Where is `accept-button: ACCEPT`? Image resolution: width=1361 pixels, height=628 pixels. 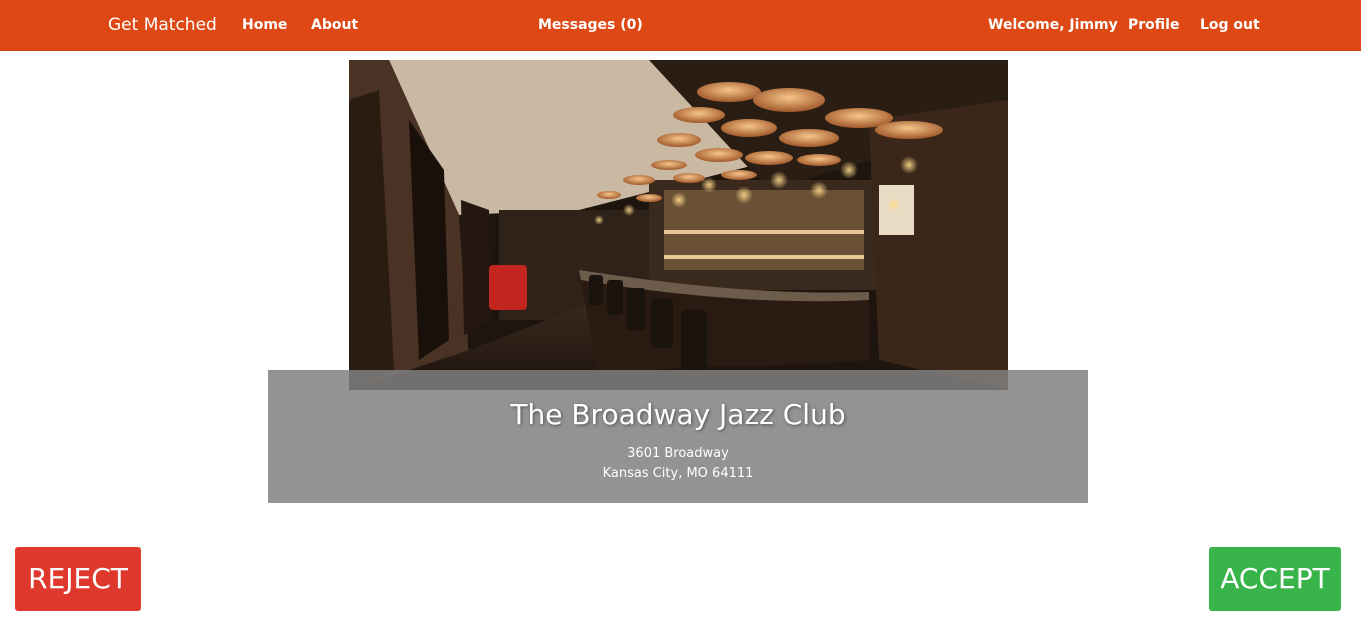
accept-button: ACCEPT is located at coordinates (1275, 579).